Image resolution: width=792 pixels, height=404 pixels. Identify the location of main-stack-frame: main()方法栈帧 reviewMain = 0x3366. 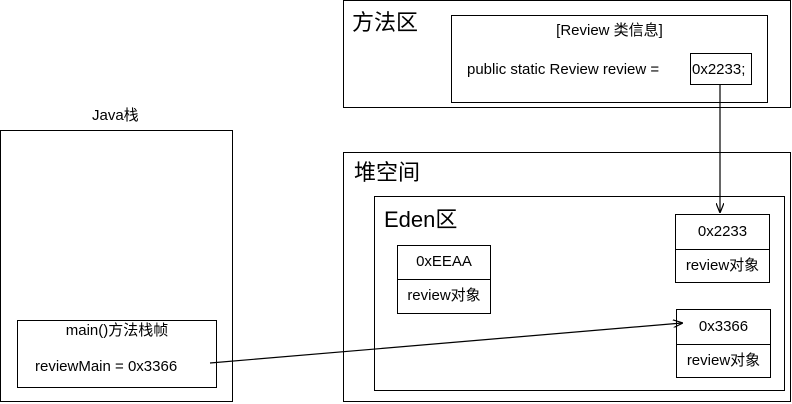
(117, 354).